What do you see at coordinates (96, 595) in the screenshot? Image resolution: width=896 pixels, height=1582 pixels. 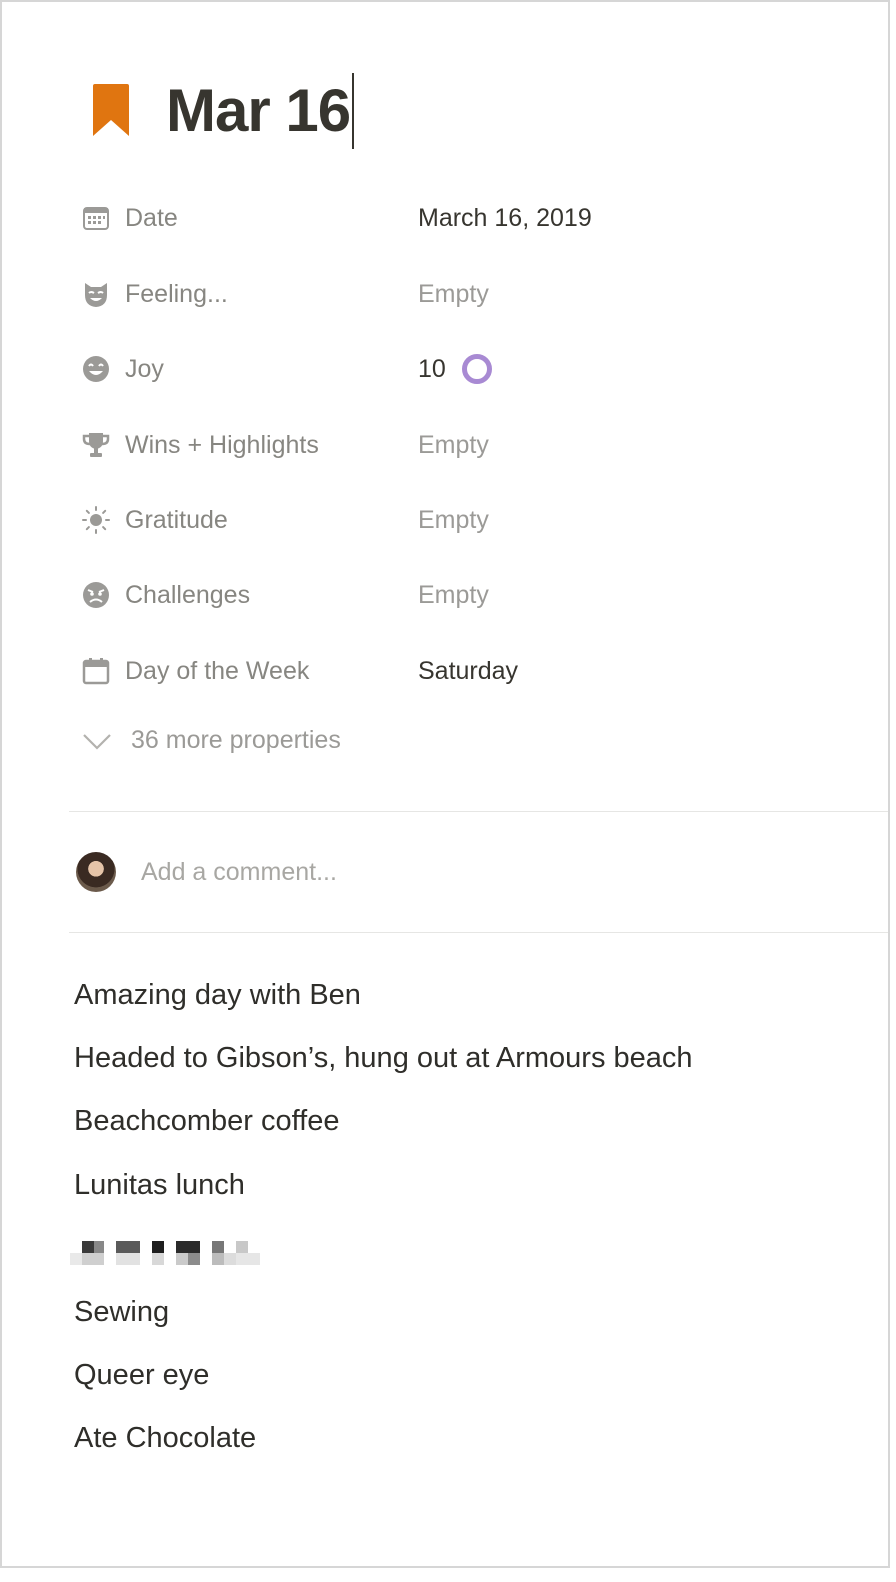 I see `angry-face-icon` at bounding box center [96, 595].